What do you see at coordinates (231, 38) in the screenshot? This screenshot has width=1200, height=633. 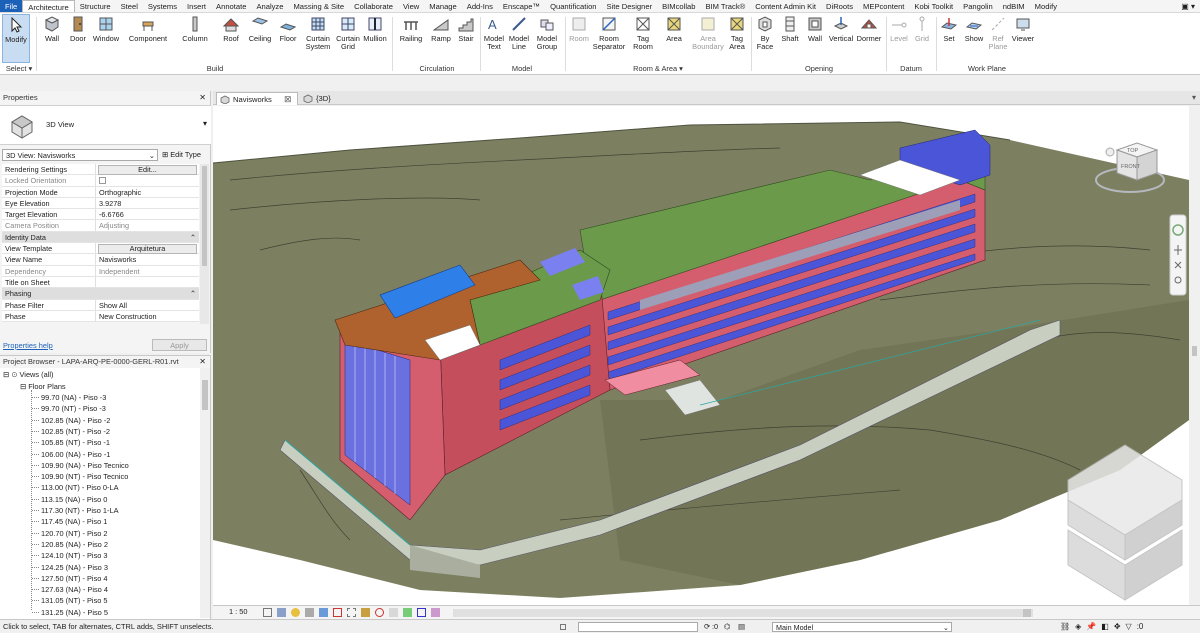 I see `roof-button: Roof` at bounding box center [231, 38].